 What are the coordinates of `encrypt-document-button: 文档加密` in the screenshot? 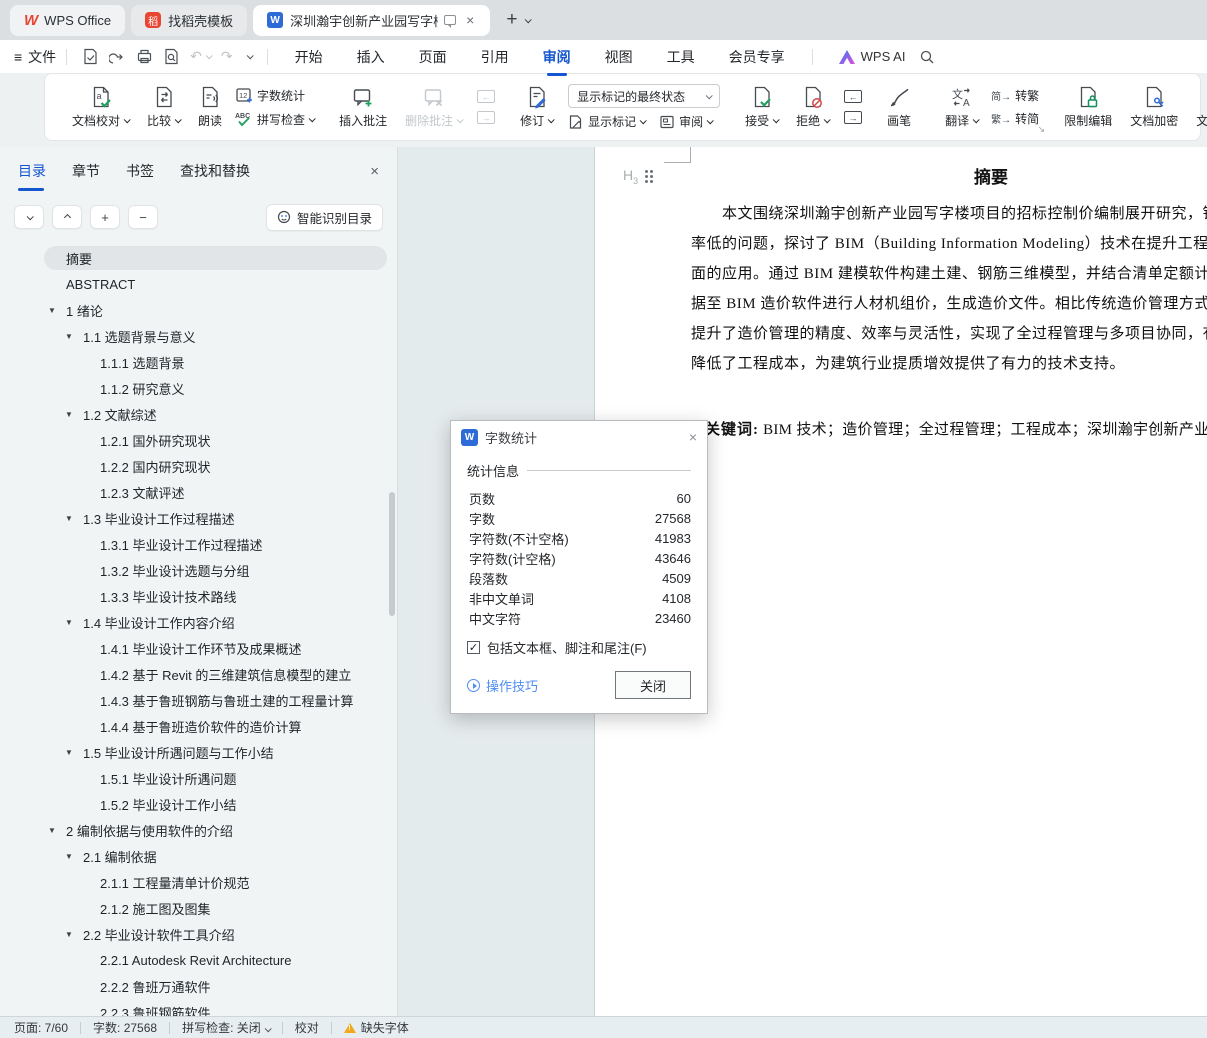 It's located at (1154, 107).